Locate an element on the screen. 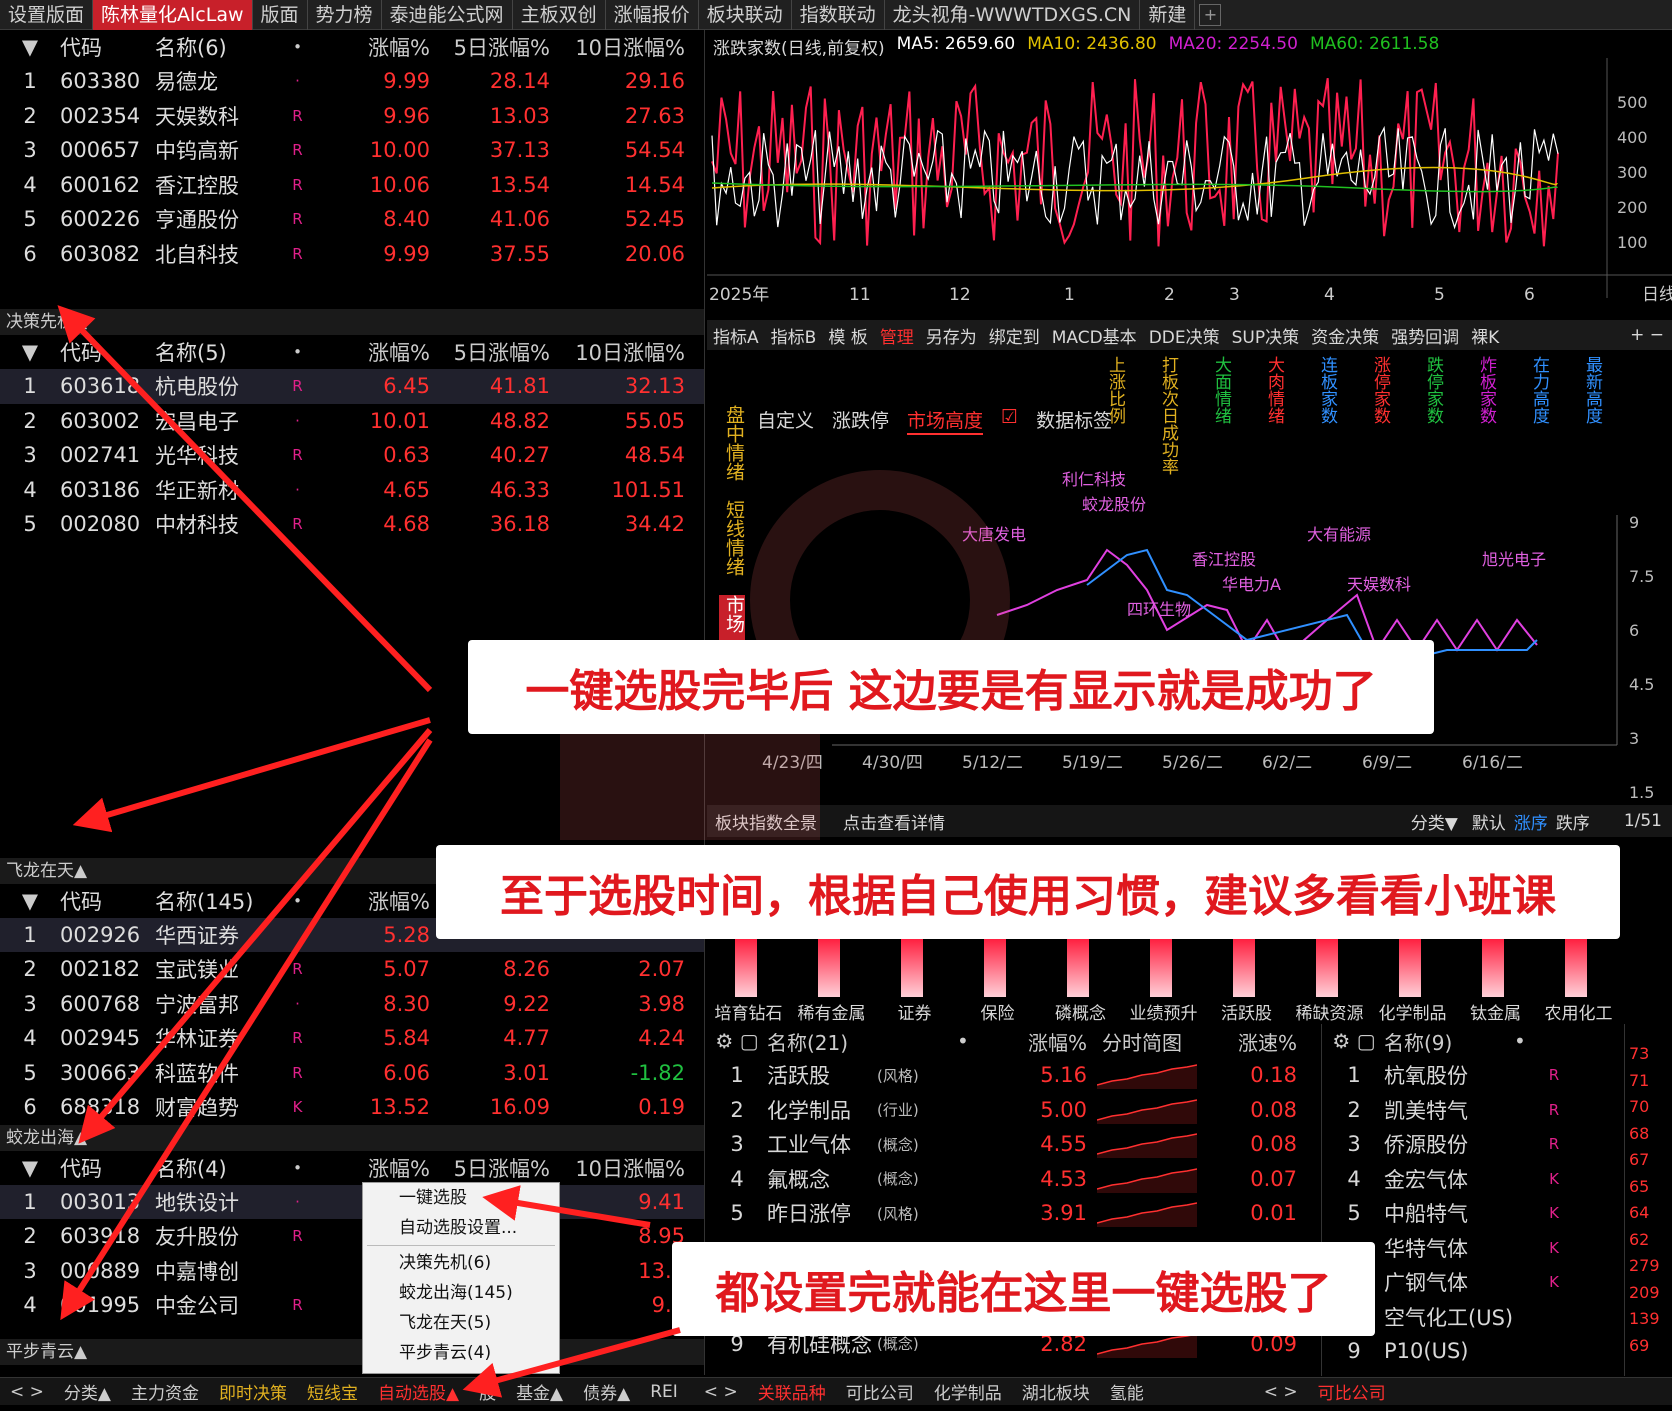 The image size is (1672, 1411). col-name: 名称(145) is located at coordinates (212, 901).